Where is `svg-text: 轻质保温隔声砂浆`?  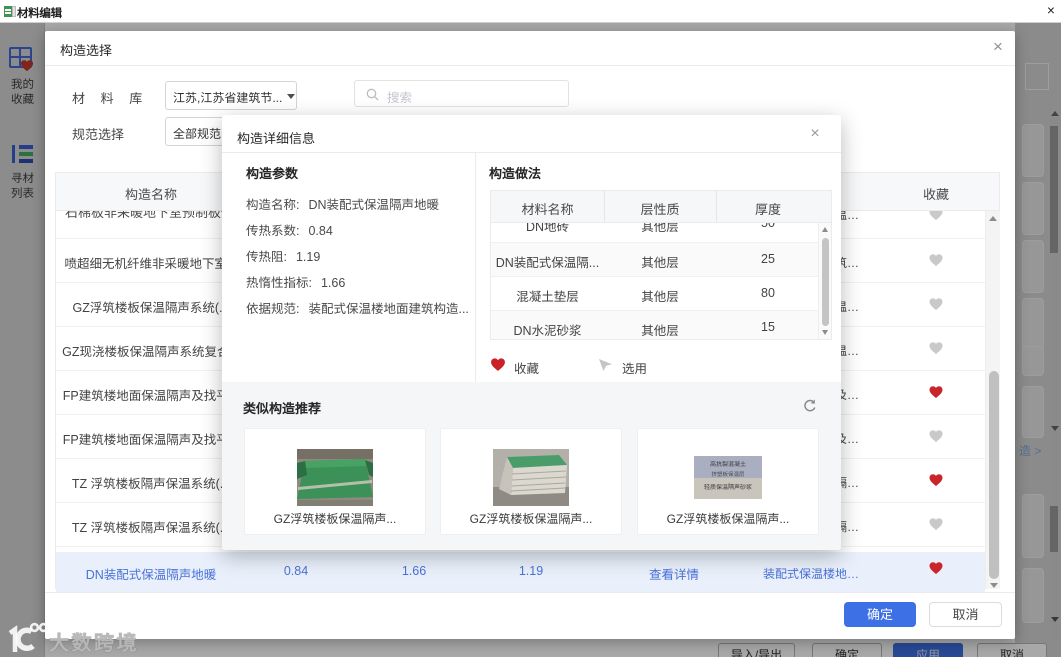
svg-text: 轻质保温隔声砂浆 is located at coordinates (728, 487).